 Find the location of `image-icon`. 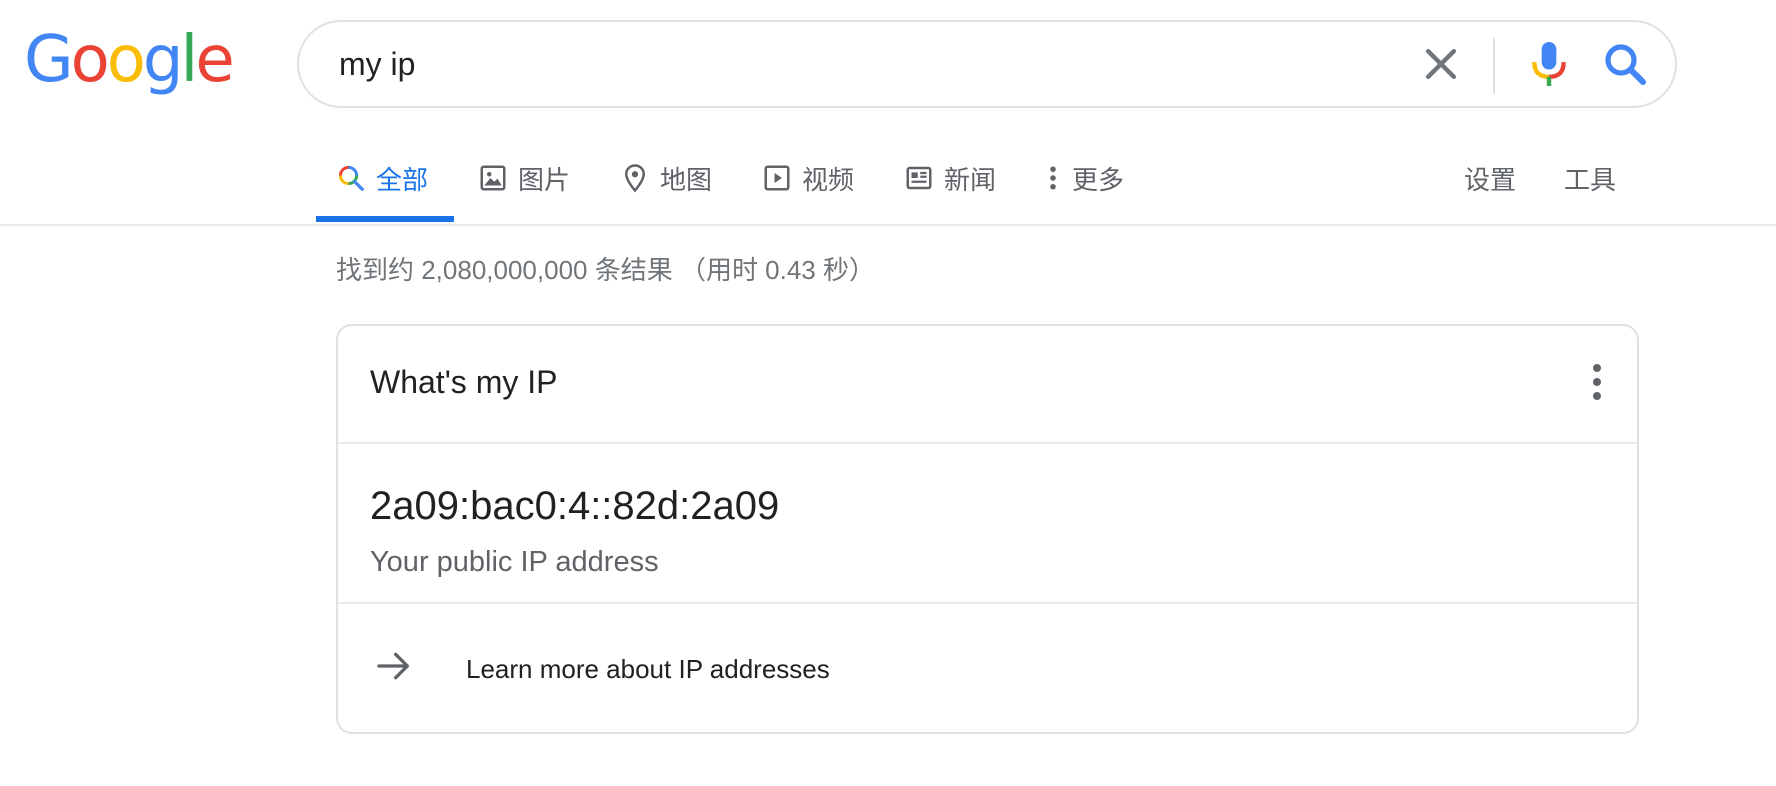

image-icon is located at coordinates (493, 178).